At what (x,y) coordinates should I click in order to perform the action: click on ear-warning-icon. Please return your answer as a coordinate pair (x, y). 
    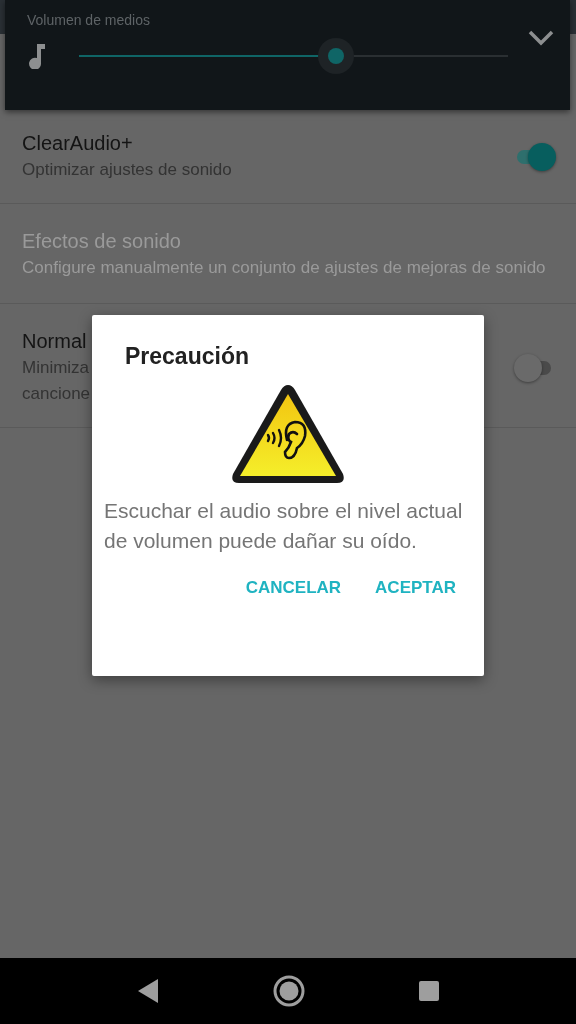
    Looking at the image, I should click on (288, 434).